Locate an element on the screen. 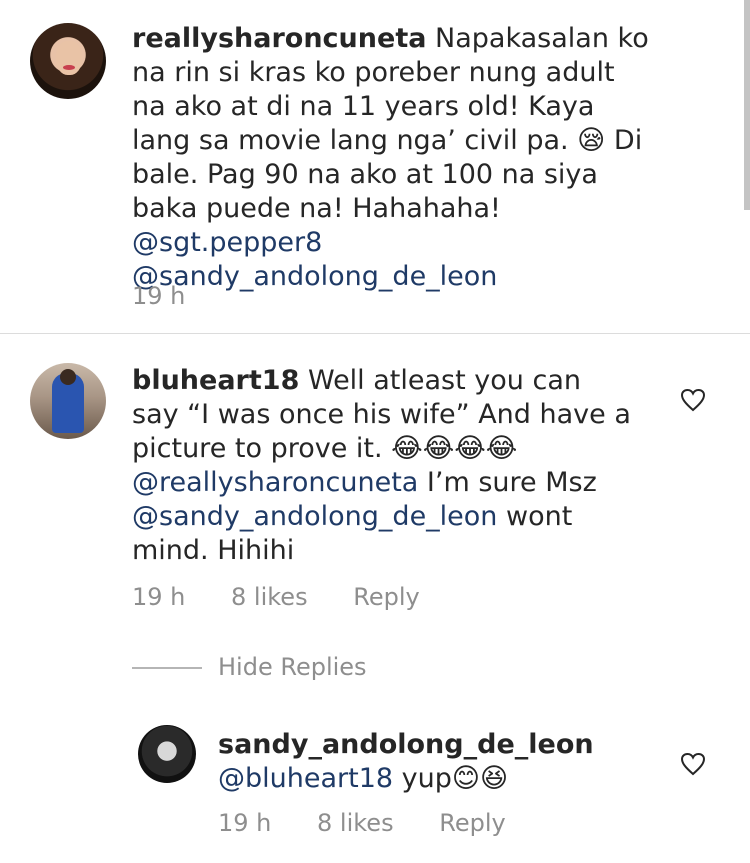 The width and height of the screenshot is (750, 863). mention-link: @sandy_andolong_de_leon is located at coordinates (314, 516).